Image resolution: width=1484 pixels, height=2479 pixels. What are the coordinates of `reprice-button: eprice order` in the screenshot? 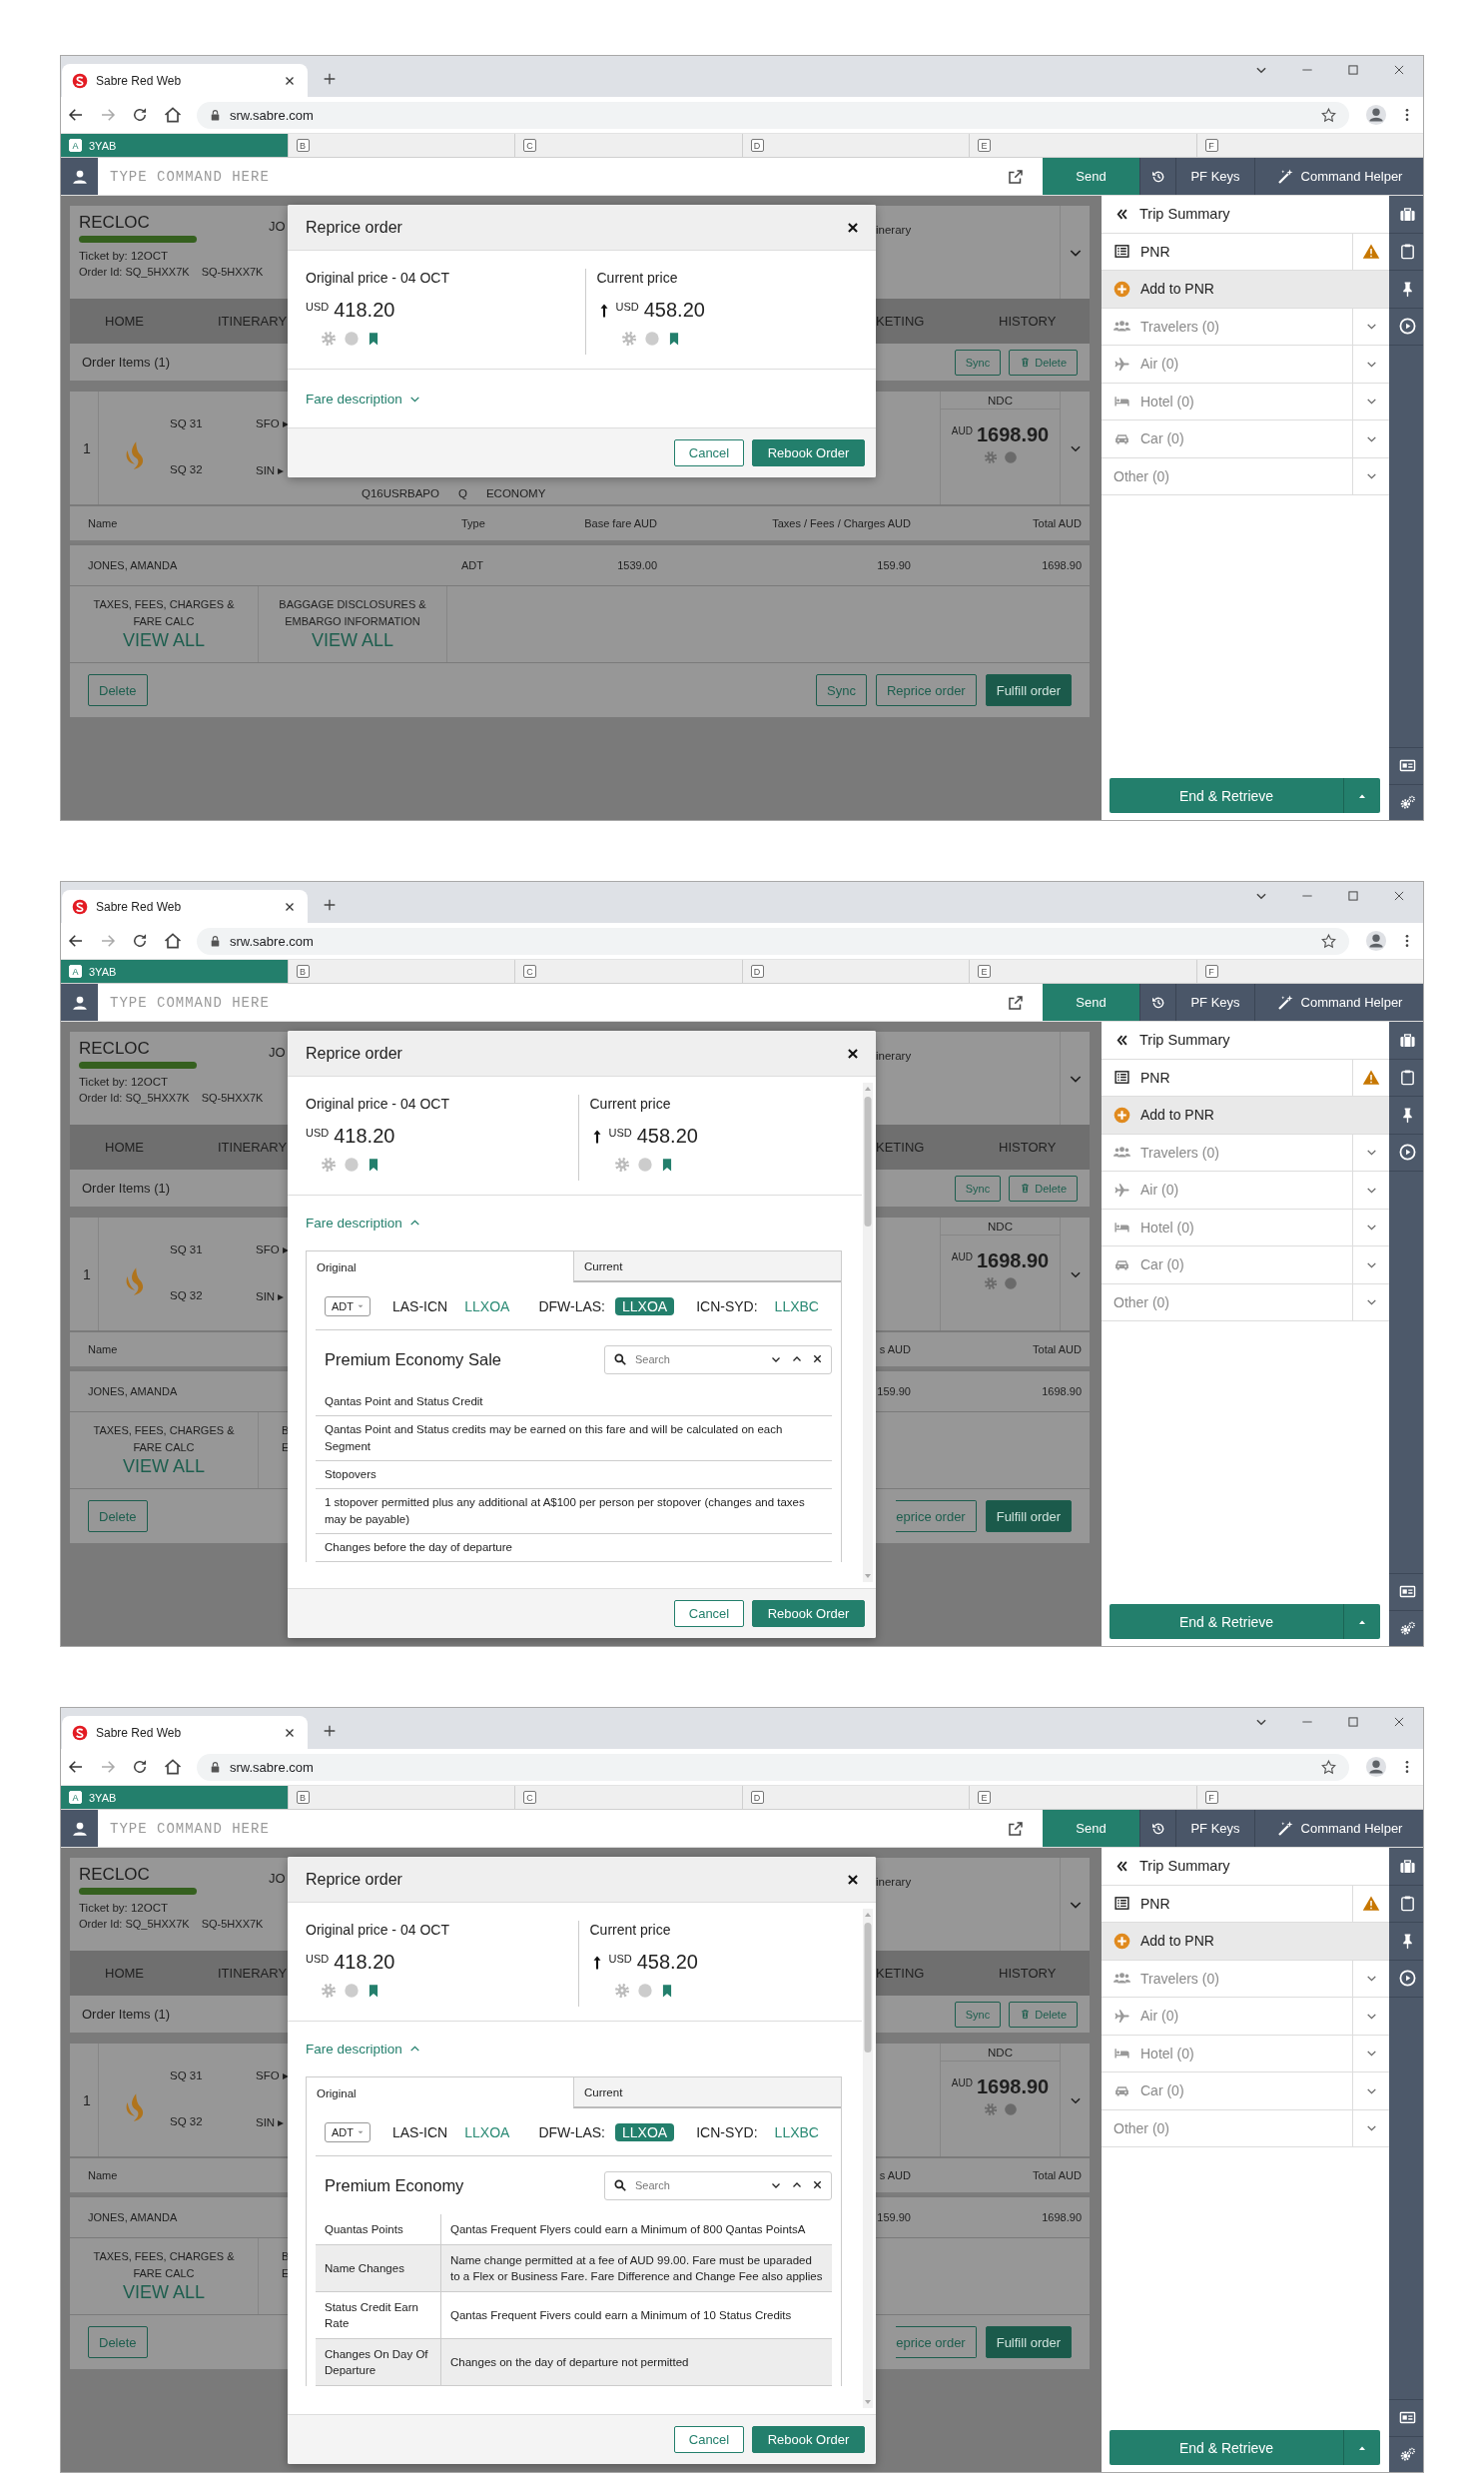 It's located at (937, 2342).